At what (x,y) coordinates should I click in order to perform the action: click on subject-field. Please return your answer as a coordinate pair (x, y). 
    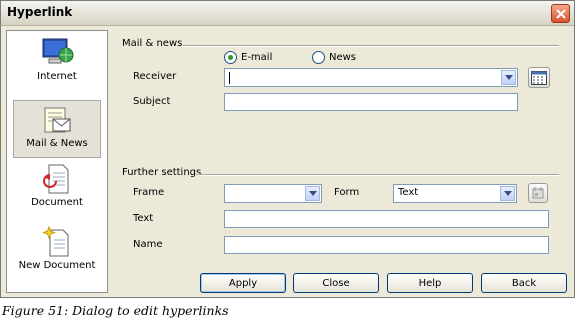
    Looking at the image, I should click on (371, 102).